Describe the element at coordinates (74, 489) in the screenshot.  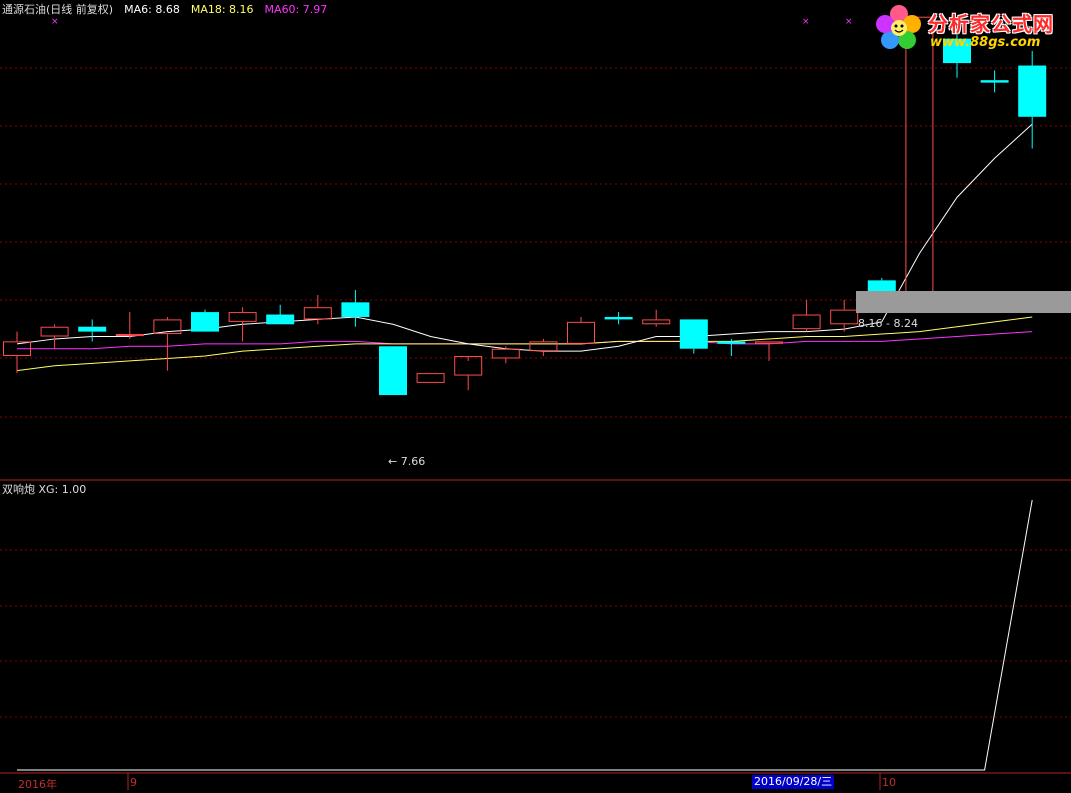
I see `xg-value: 1.00` at that location.